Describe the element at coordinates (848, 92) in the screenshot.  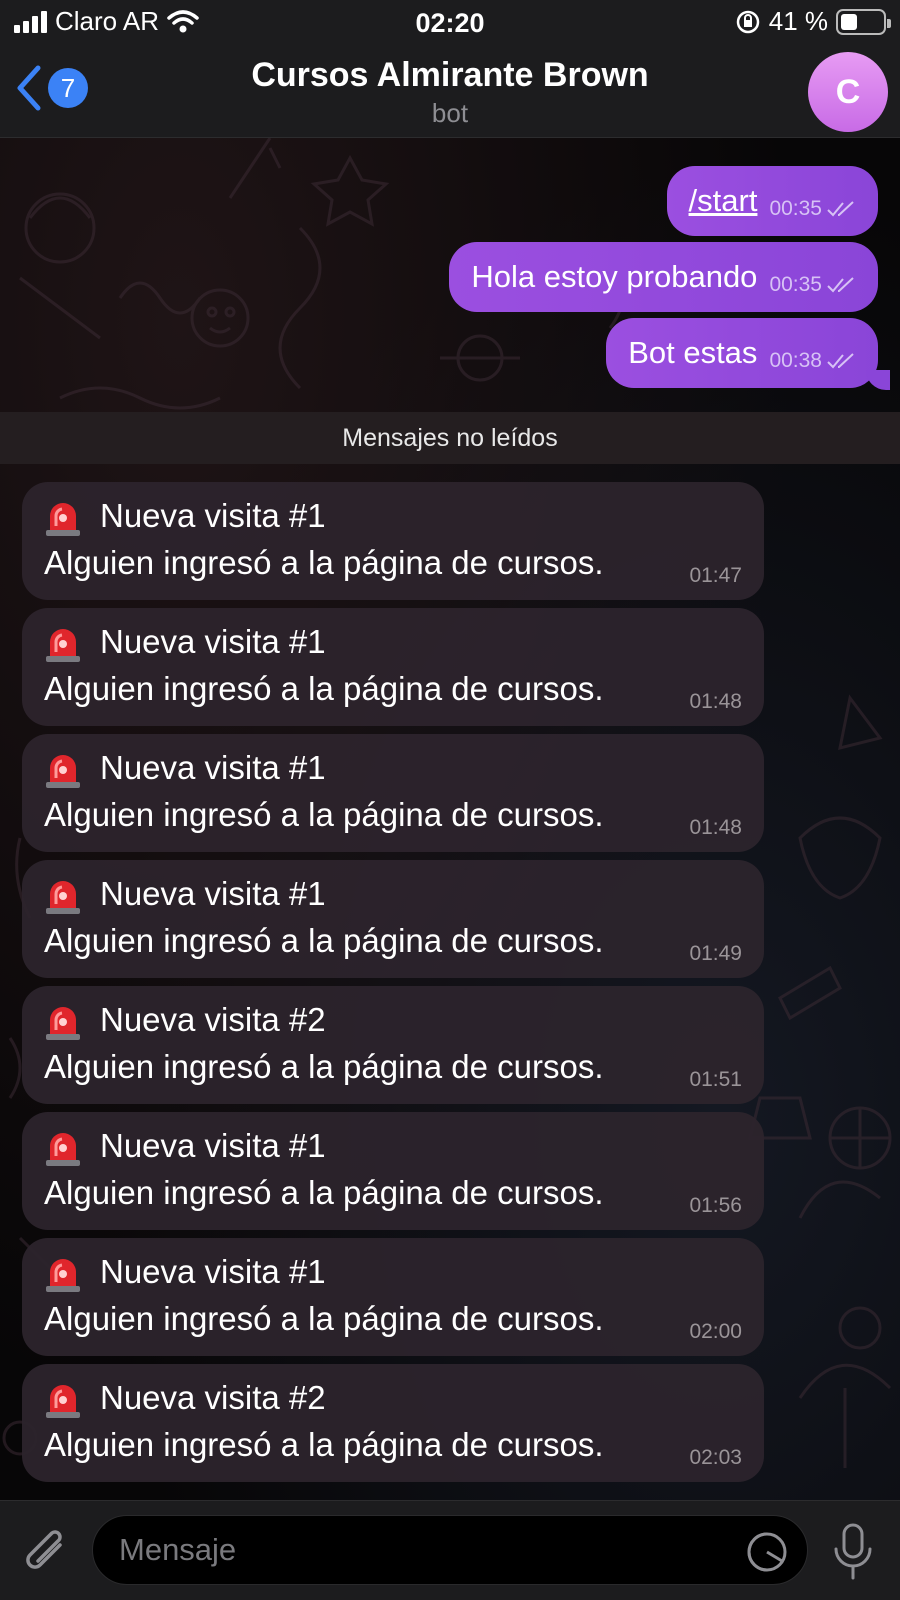
I see `avatar: C` at that location.